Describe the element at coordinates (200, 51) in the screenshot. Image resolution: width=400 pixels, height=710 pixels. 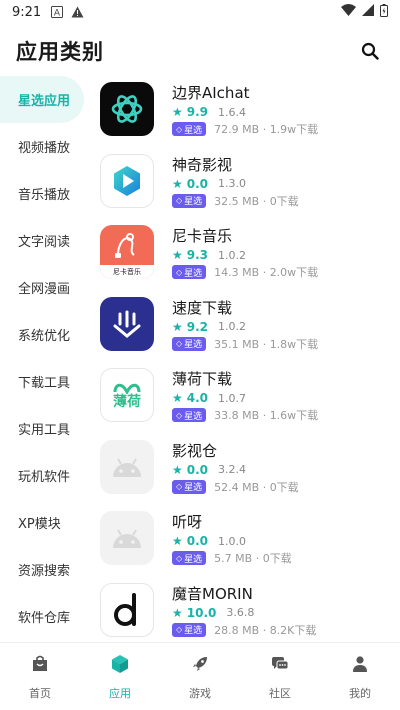
I see `page-header: 应用类别` at that location.